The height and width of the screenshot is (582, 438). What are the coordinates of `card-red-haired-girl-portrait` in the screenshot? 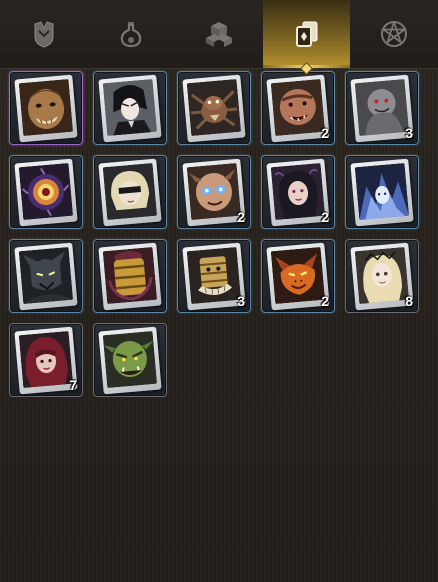 It's located at (46, 359).